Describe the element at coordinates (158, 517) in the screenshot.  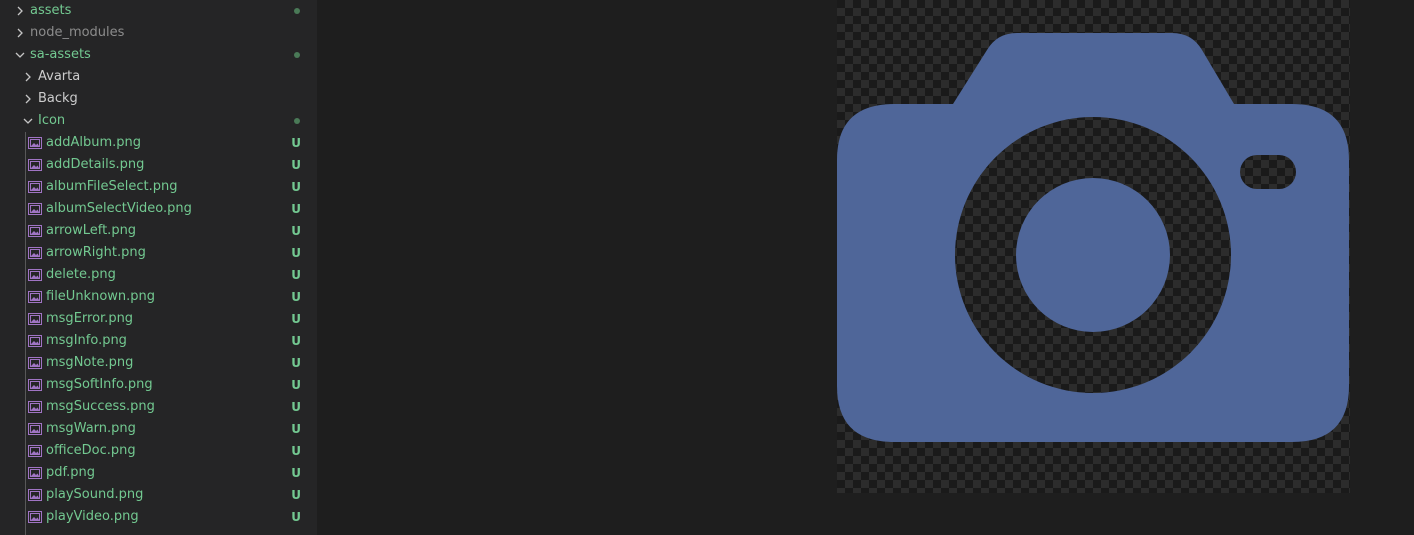
I see `file-item: playVideo.png U` at that location.